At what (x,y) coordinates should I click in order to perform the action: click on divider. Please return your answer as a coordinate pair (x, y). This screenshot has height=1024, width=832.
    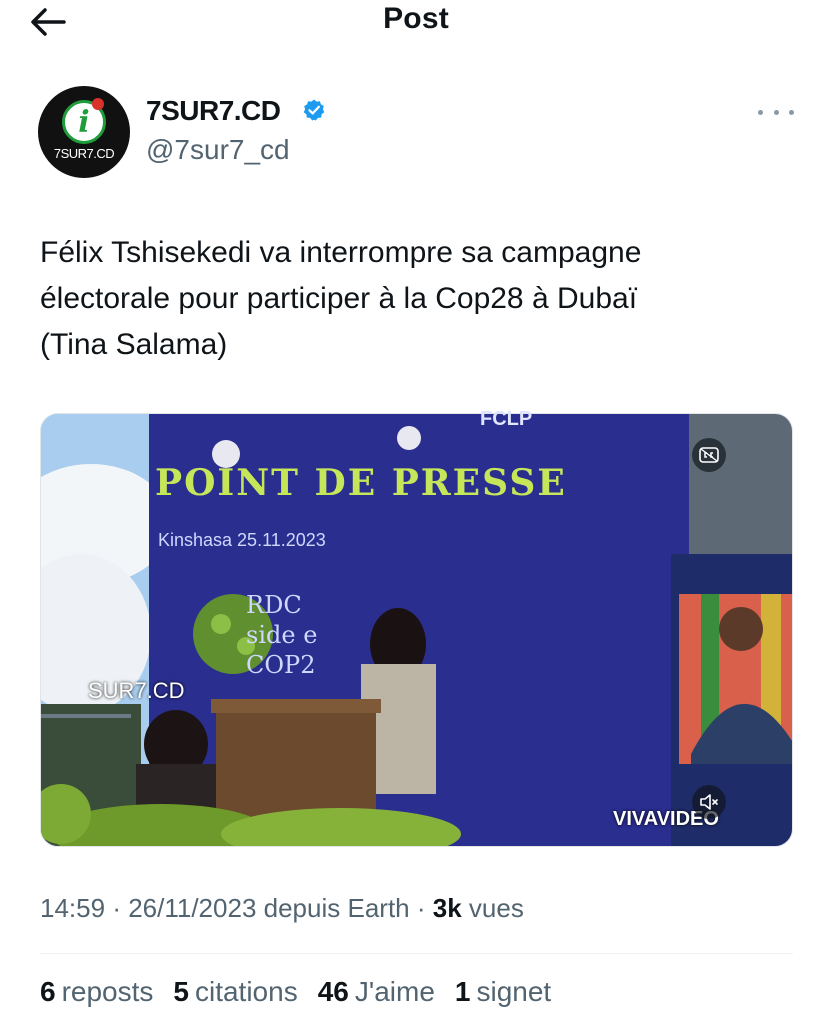
    Looking at the image, I should click on (416, 953).